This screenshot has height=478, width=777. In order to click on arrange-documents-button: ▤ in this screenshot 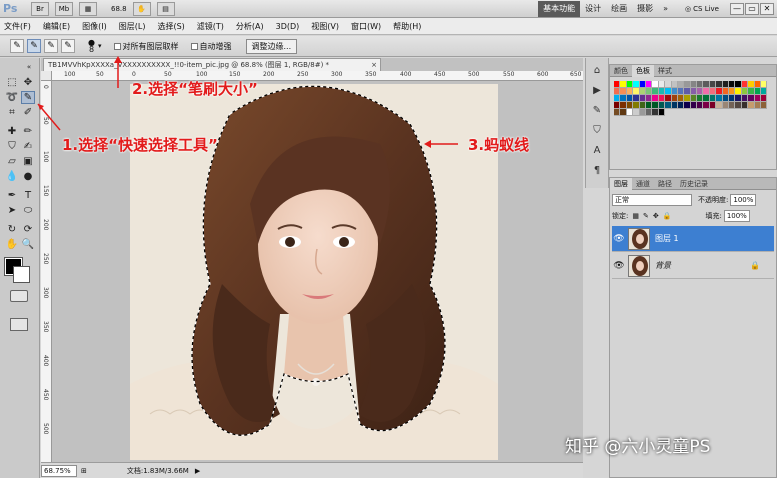, I will do `click(165, 8)`.